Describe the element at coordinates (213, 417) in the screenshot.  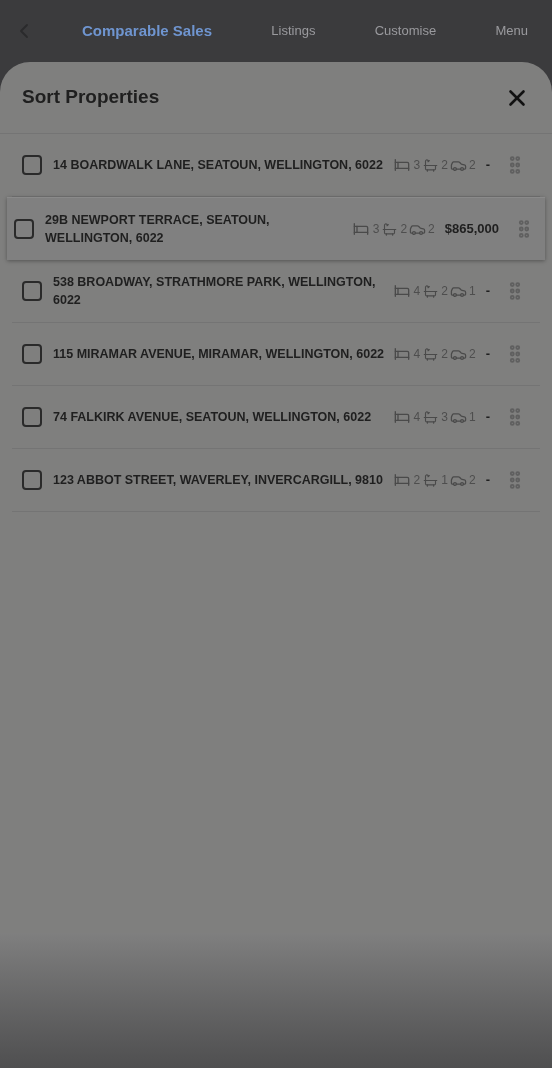
I see `property-address: 74 FALKIRK AVENUE, SEATOUN, WELLINGTON, 6022` at that location.